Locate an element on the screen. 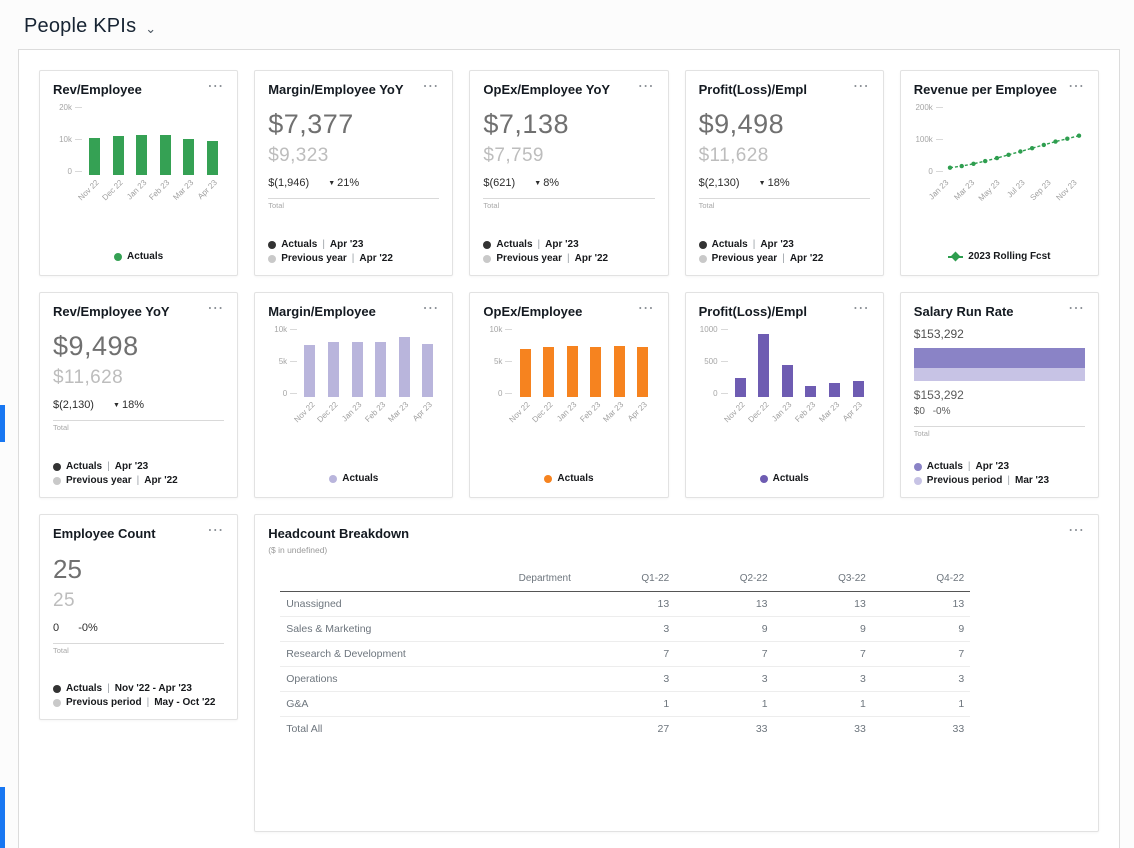  y-tick-label: 1000 is located at coordinates (708, 329).